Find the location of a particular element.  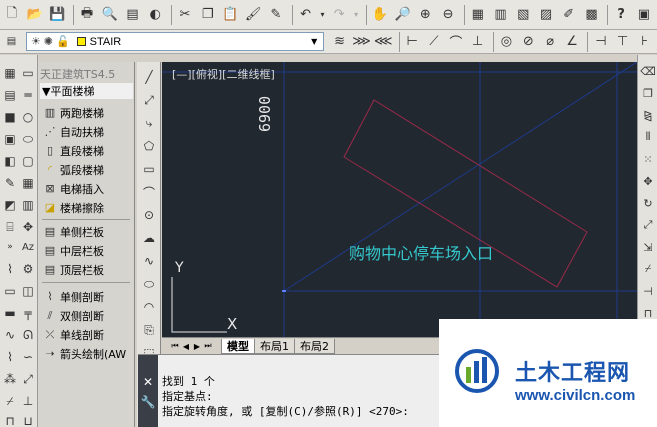

dim-radius-icon: ◎ is located at coordinates (506, 42).